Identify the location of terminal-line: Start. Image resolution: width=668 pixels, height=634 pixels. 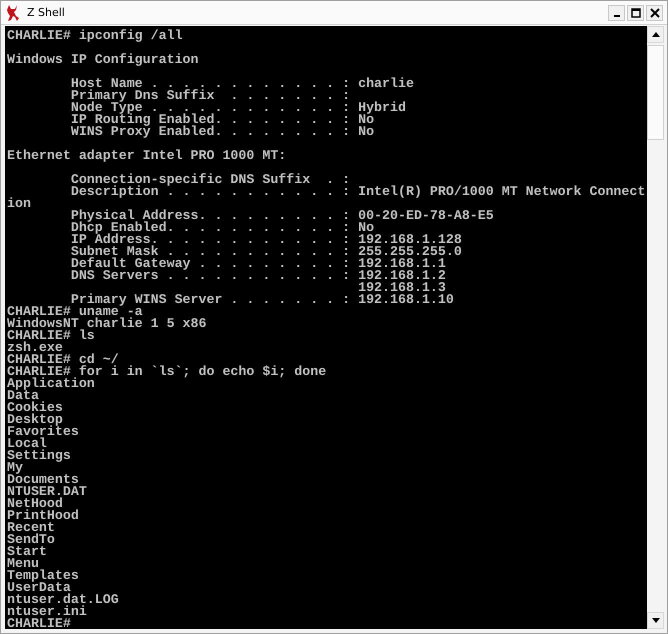
(27, 551).